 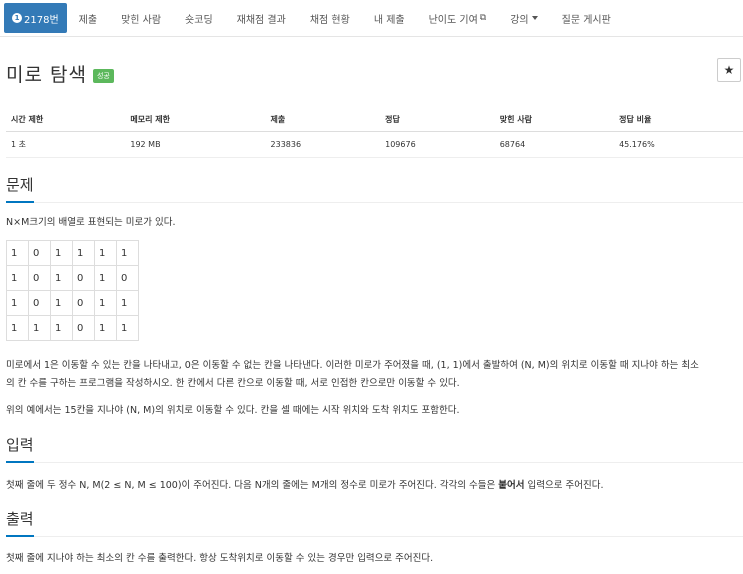 What do you see at coordinates (141, 18) in the screenshot?
I see `tab-solvers: 맞힌 사람` at bounding box center [141, 18].